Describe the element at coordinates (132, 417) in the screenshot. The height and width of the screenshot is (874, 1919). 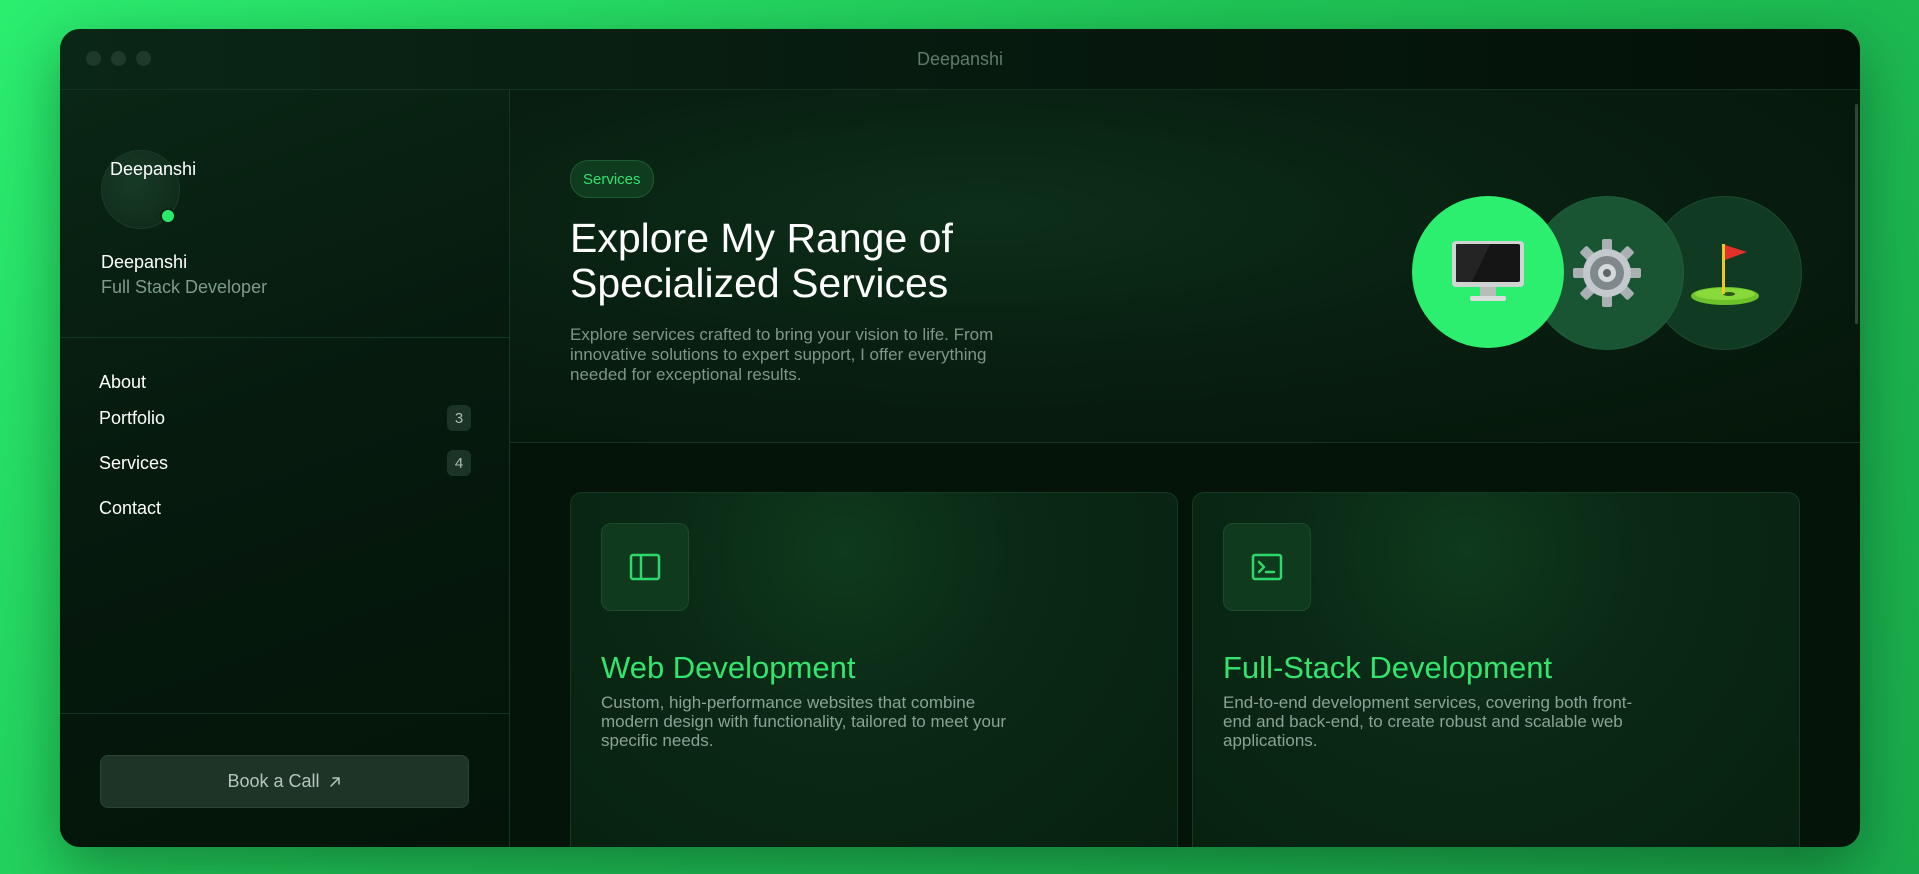
I see `nav-item-label: Portfolio` at that location.